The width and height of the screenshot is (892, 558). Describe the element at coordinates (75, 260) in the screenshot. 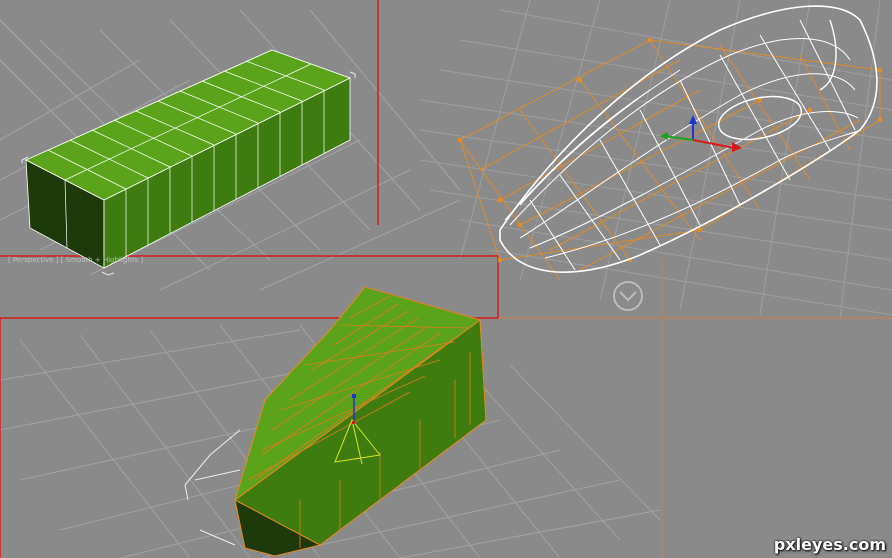

I see `viewport-label: [ Perspective ] [ Smooth + Highlights ]` at that location.